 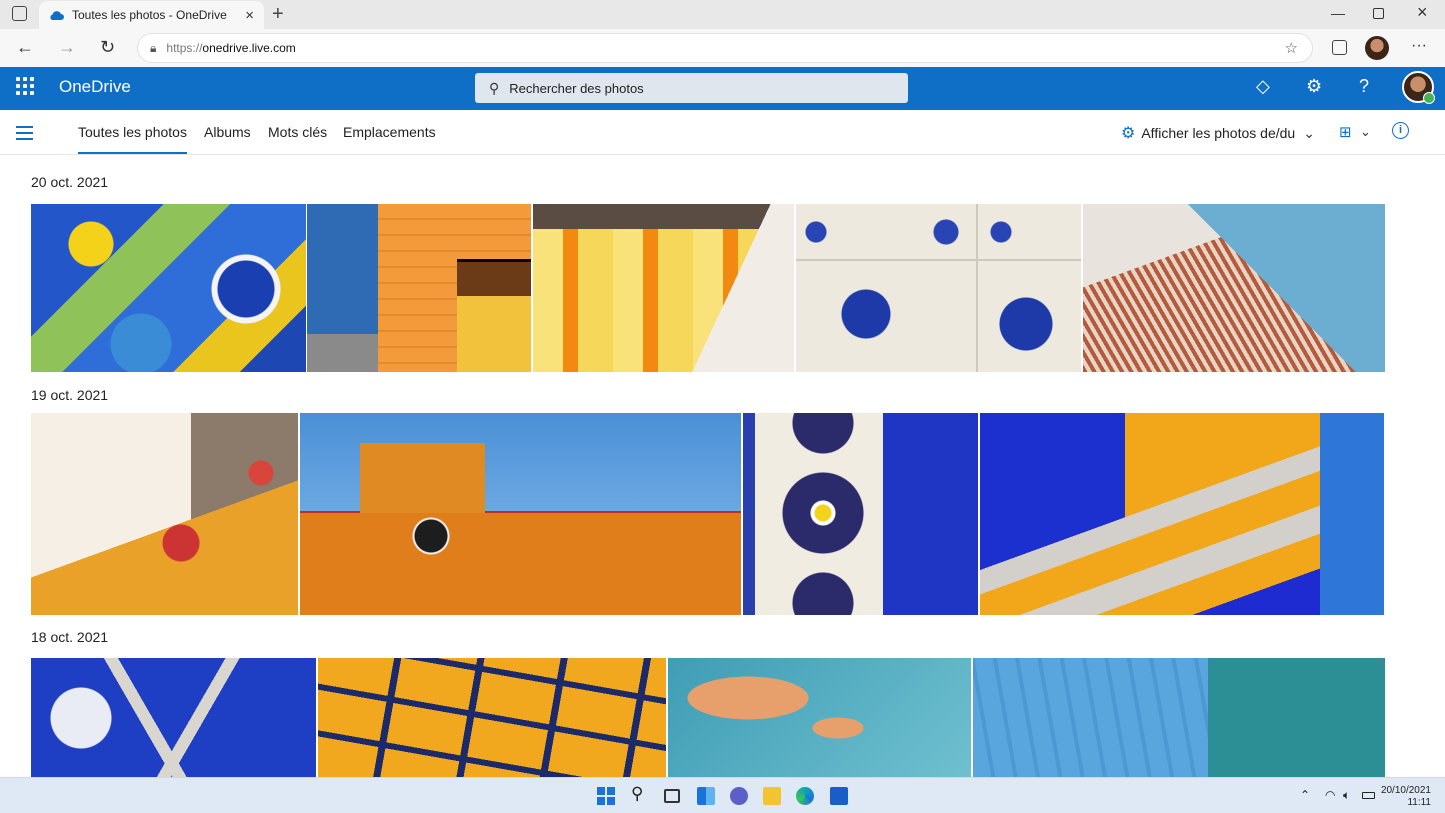 I want to click on profile-avatar-icon, so click(x=1377, y=48).